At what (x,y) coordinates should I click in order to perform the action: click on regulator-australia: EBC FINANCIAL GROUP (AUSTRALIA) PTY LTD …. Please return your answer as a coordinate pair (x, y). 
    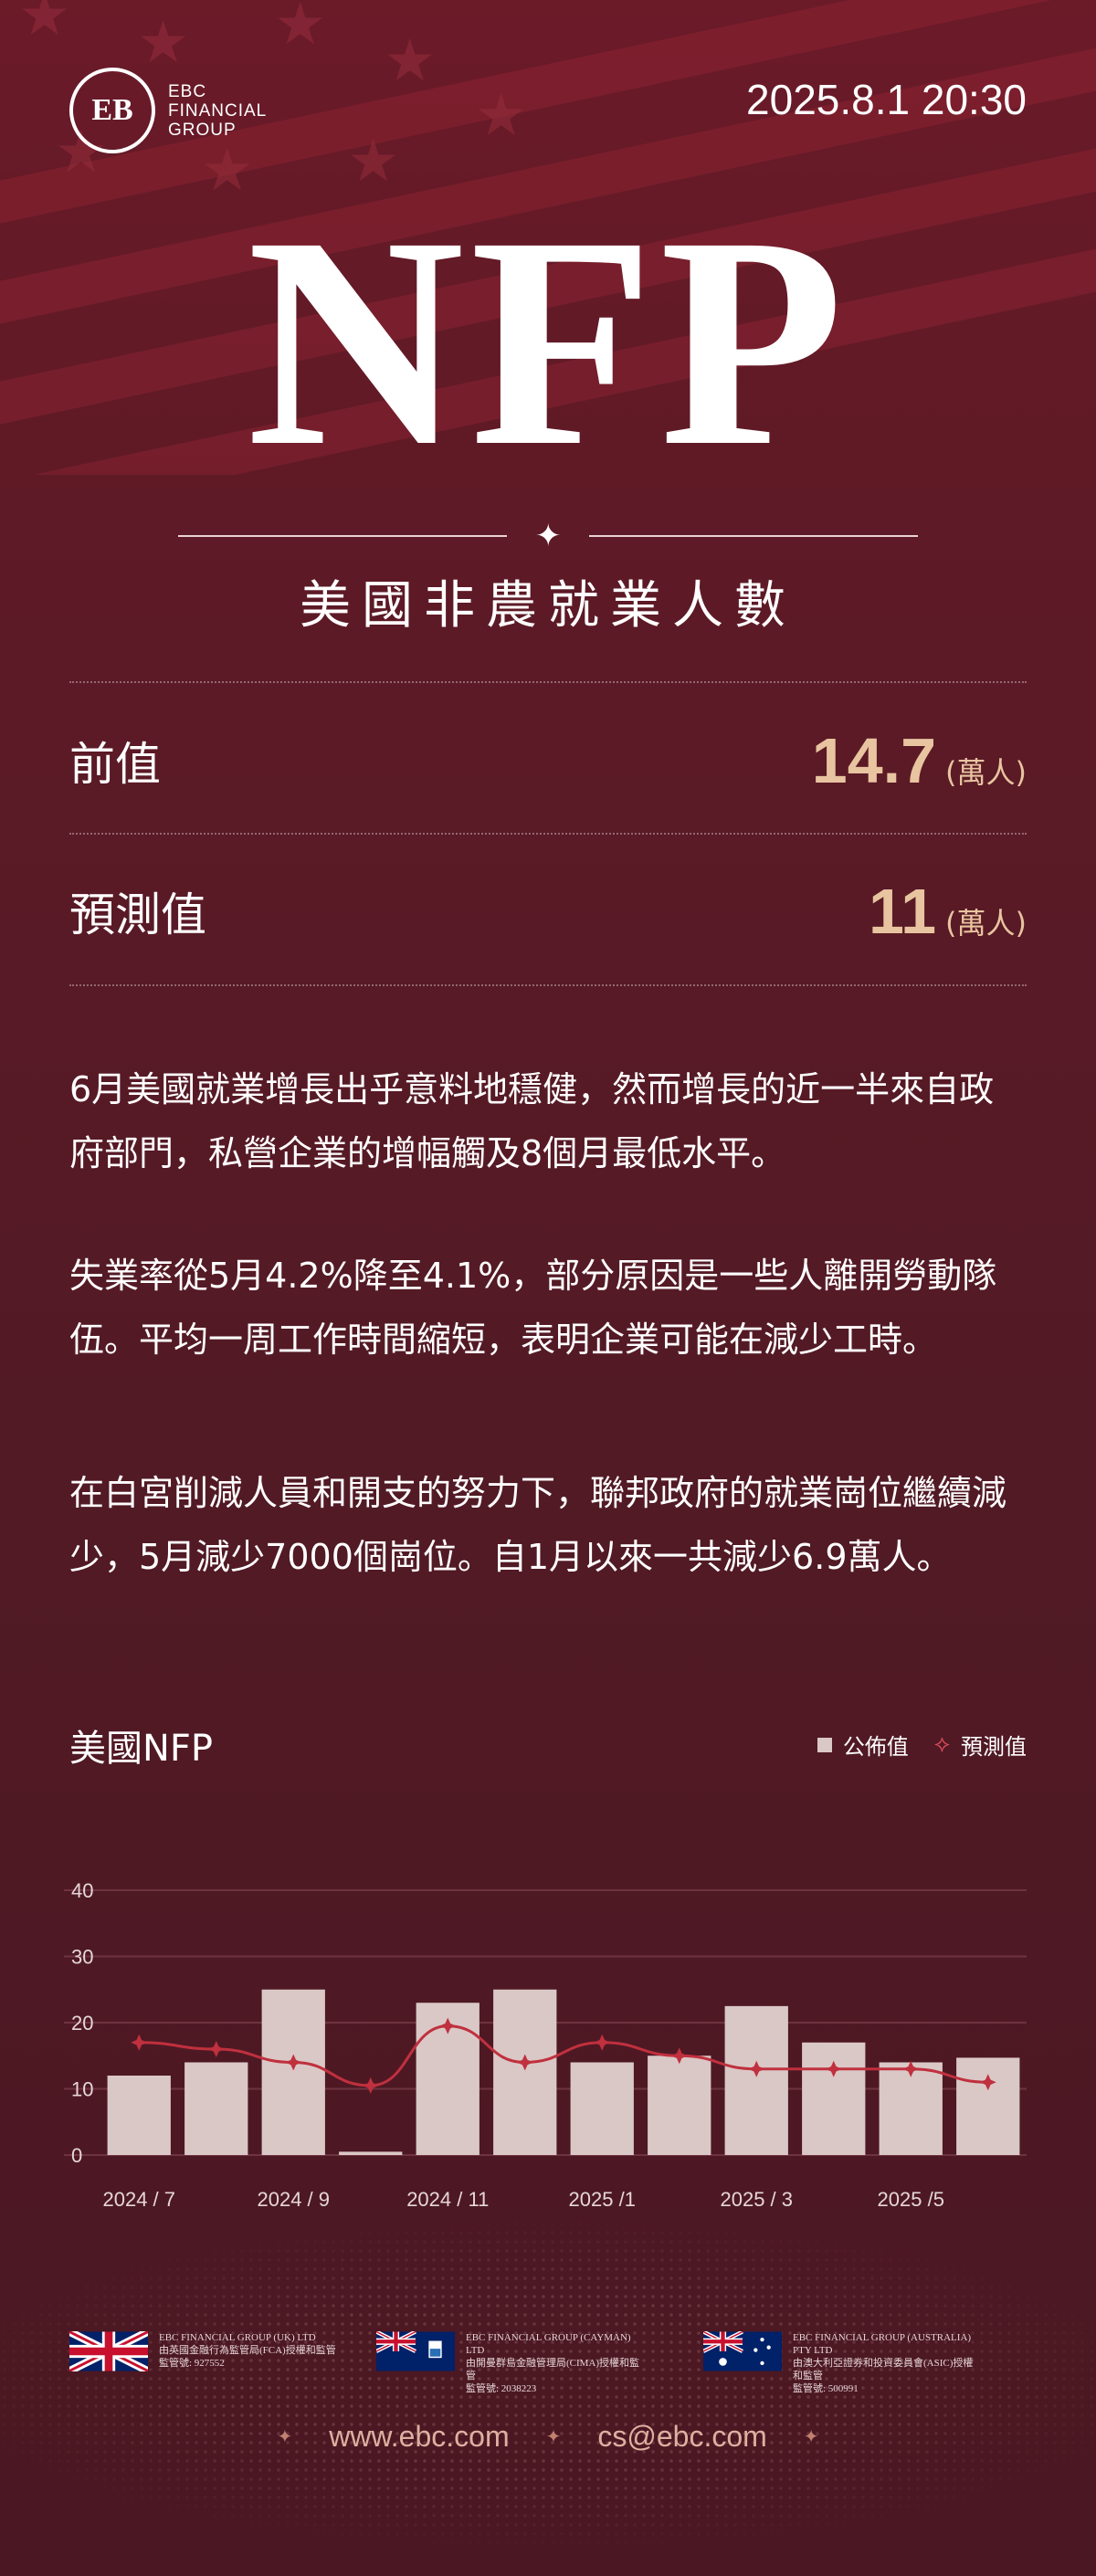
    Looking at the image, I should click on (839, 2363).